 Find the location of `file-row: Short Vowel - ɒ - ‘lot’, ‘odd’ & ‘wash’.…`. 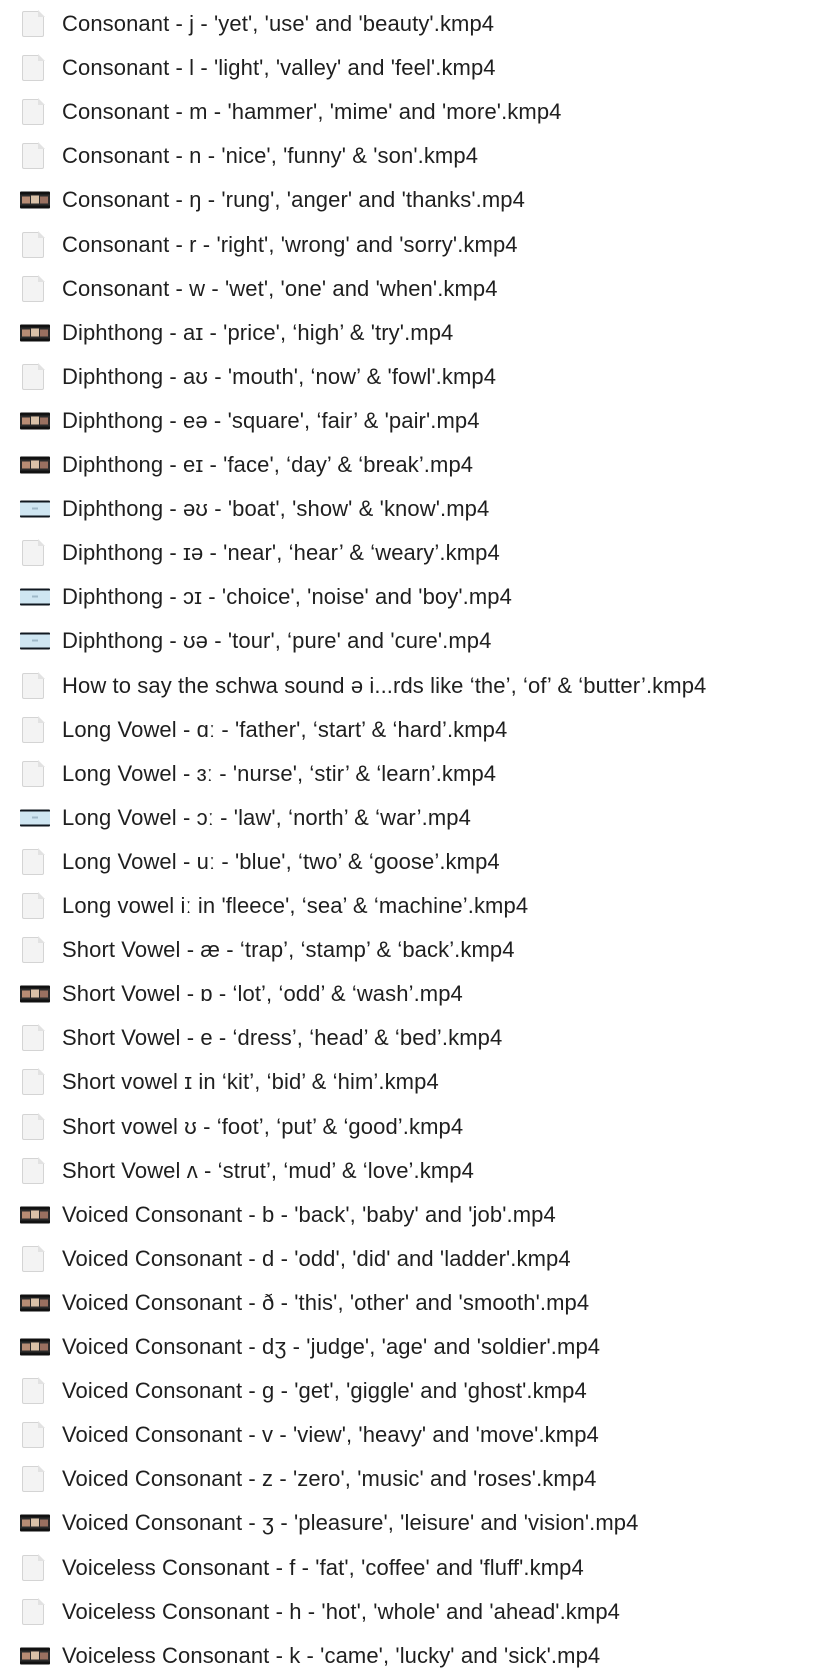

file-row: Short Vowel - ɒ - ‘lot’, ‘odd’ & ‘wash’.… is located at coordinates (412, 994).